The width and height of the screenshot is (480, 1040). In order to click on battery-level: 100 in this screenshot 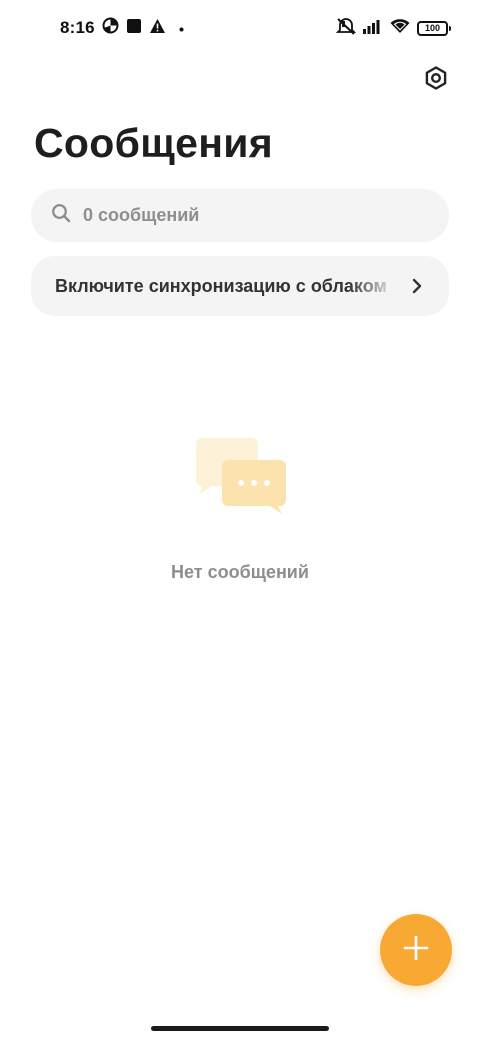, I will do `click(432, 27)`.